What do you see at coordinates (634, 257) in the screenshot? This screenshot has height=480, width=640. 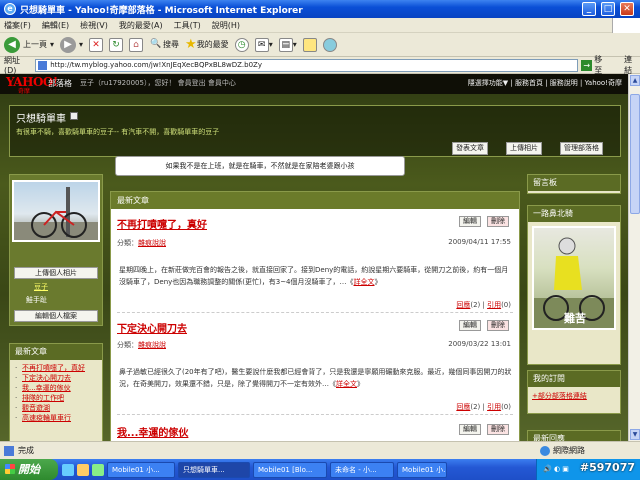 I see `vertical-scrollbar: ▲ ▼` at bounding box center [634, 257].